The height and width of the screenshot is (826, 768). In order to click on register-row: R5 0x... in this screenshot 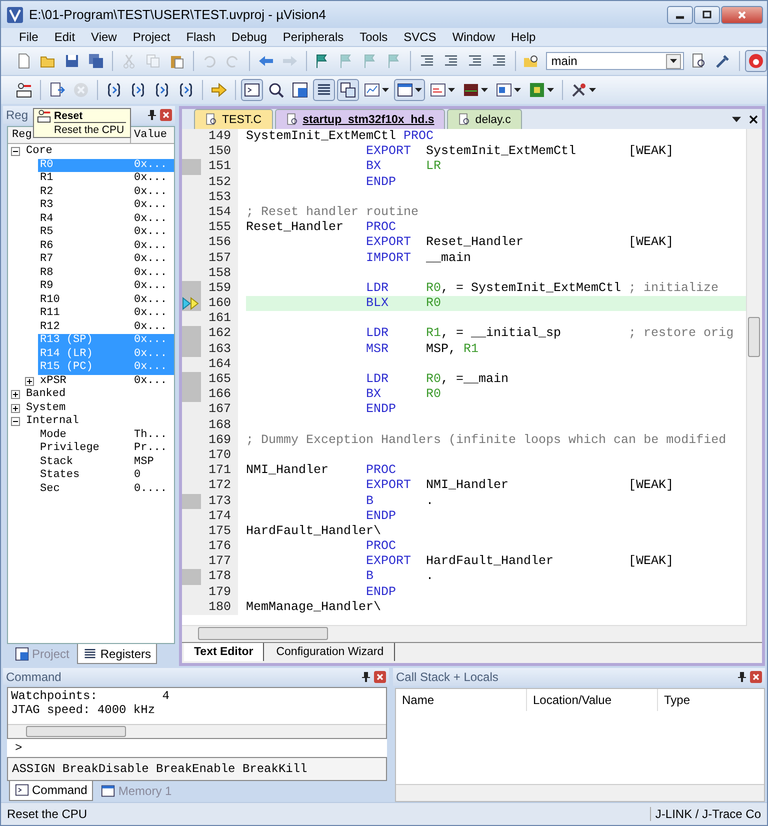, I will do `click(106, 233)`.